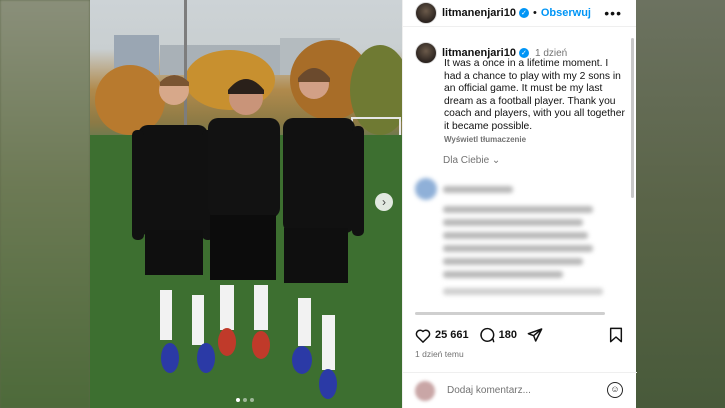 The width and height of the screenshot is (725, 408). What do you see at coordinates (510, 313) in the screenshot?
I see `horizontal-scrollbar` at bounding box center [510, 313].